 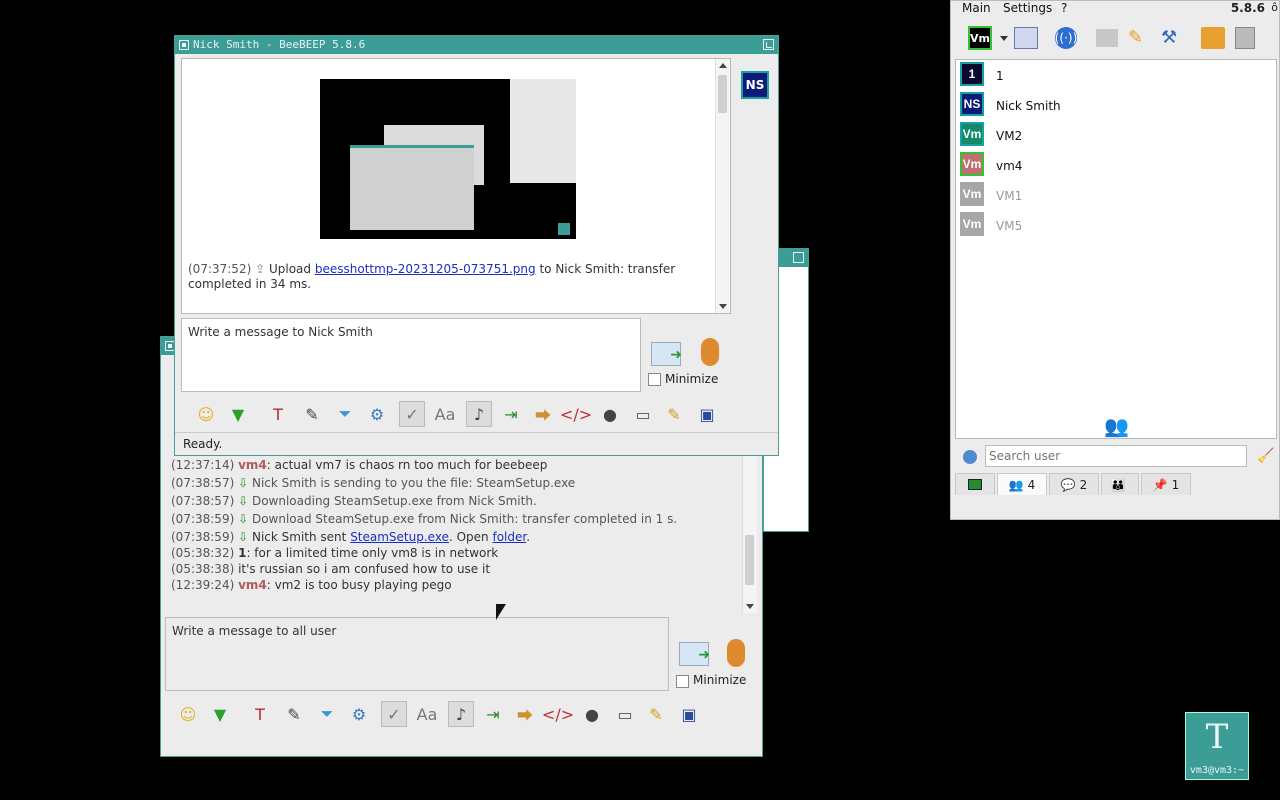 What do you see at coordinates (1213, 38) in the screenshot?
I see `share-folder-icon` at bounding box center [1213, 38].